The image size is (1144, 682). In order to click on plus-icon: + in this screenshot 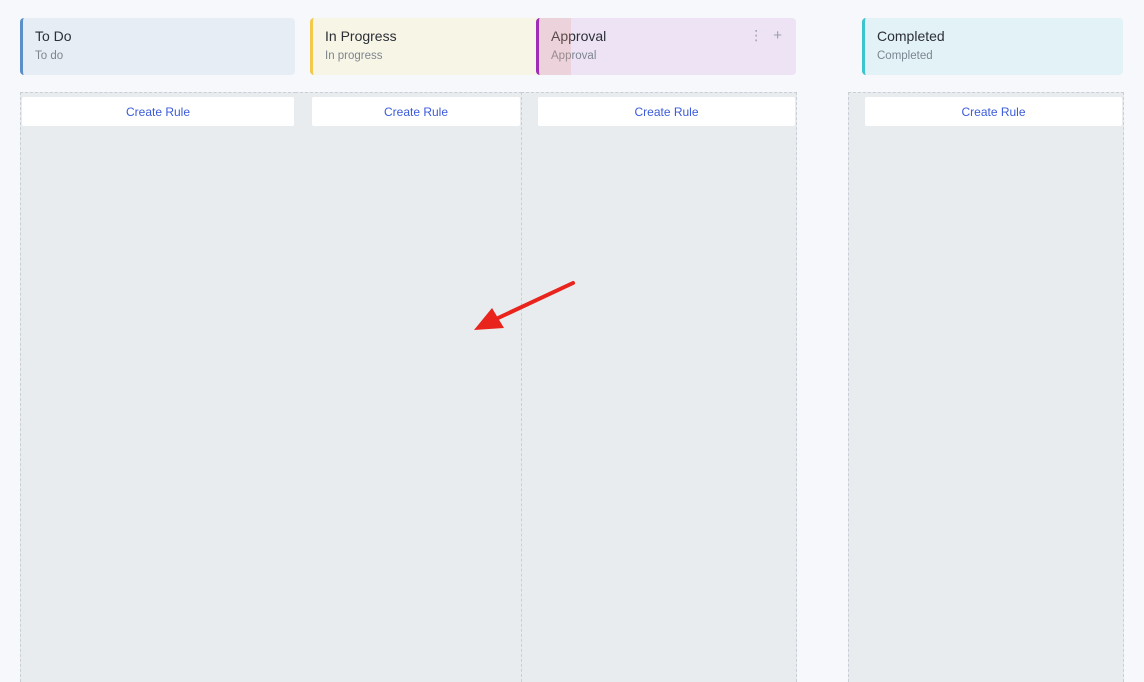, I will do `click(777, 35)`.